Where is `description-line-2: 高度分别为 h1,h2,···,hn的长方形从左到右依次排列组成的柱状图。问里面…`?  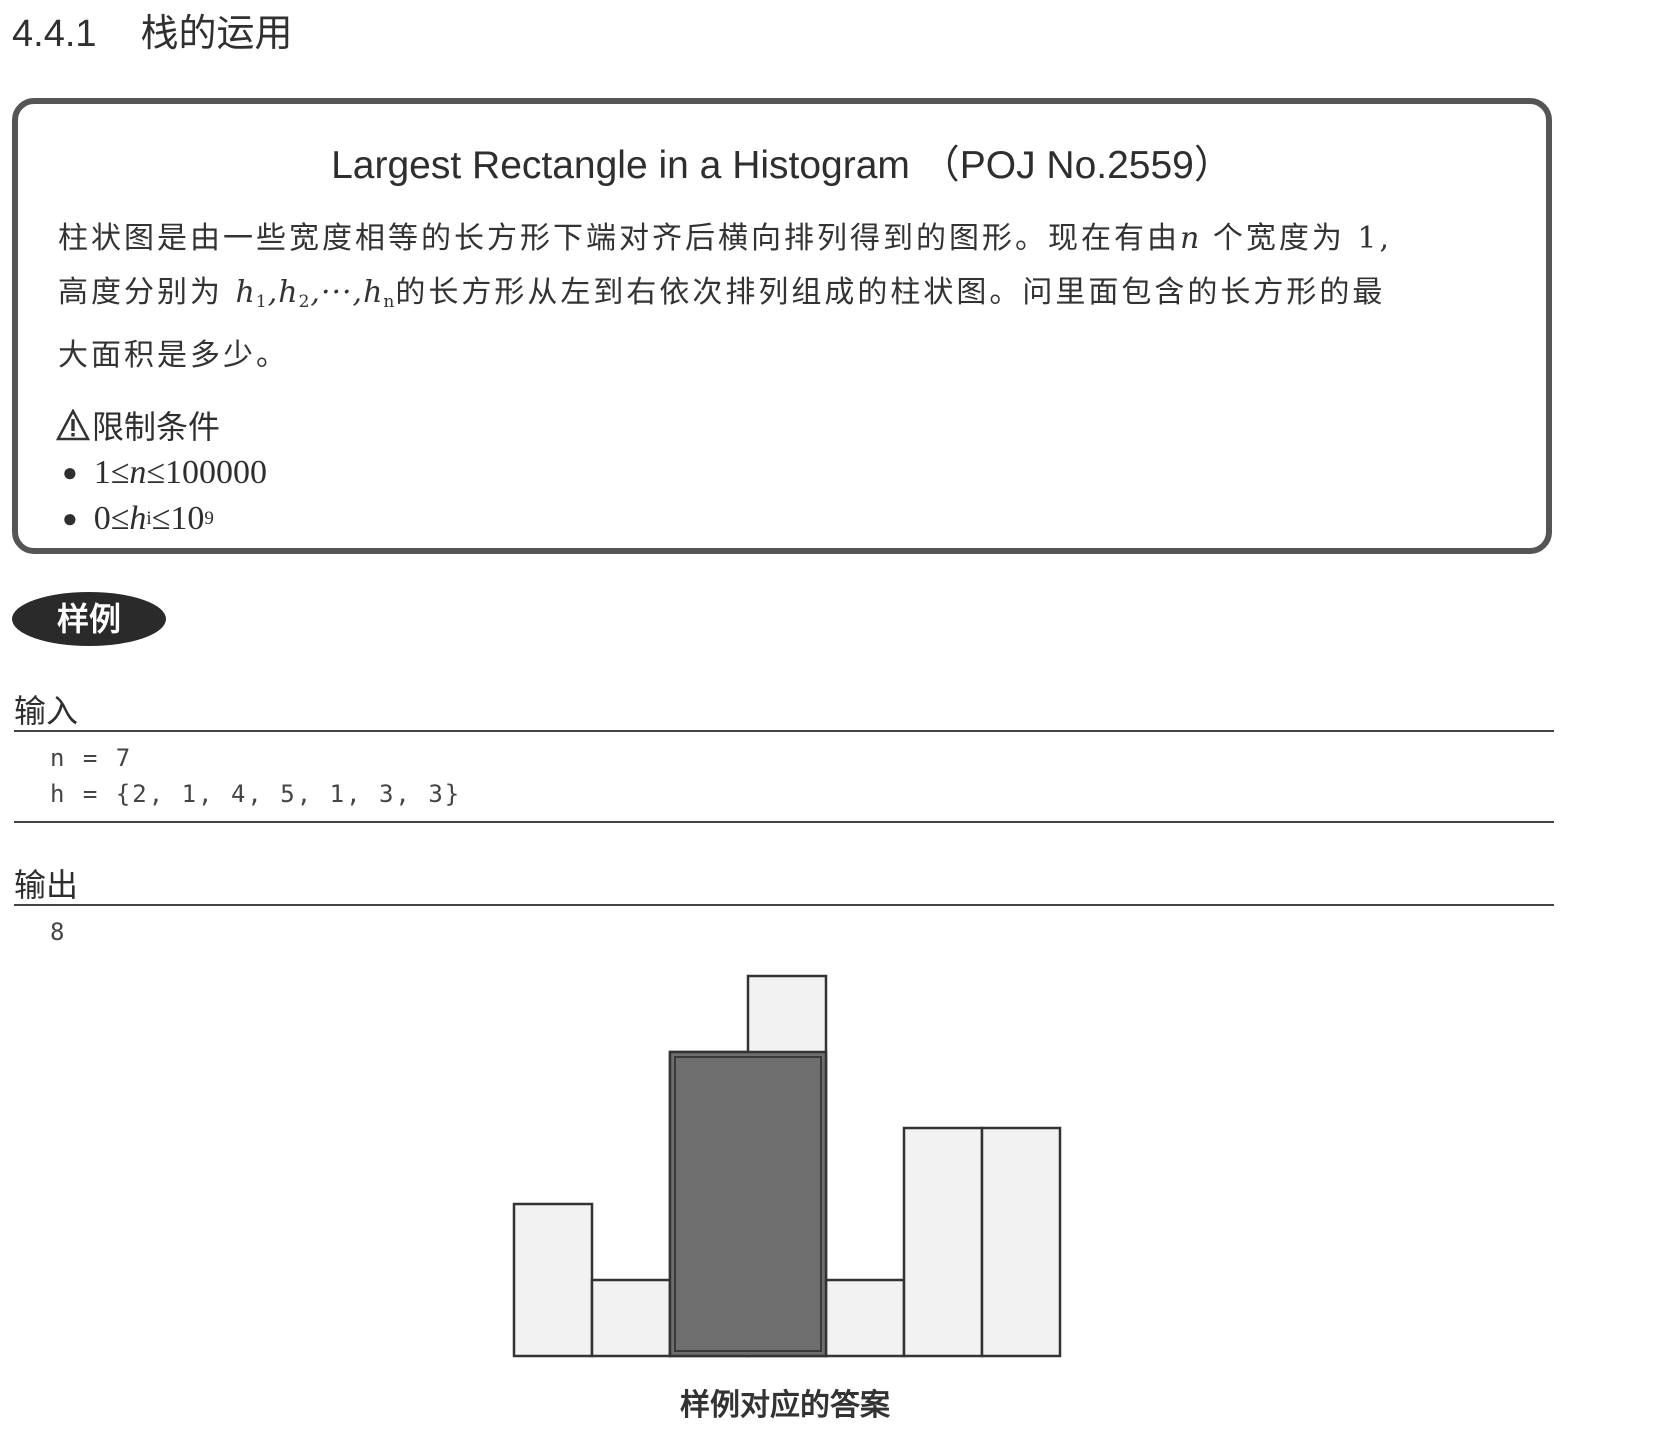 description-line-2: 高度分别为 h1,h2,···,hn的长方形从左到右依次排列组成的柱状图。问里面… is located at coordinates (792, 297).